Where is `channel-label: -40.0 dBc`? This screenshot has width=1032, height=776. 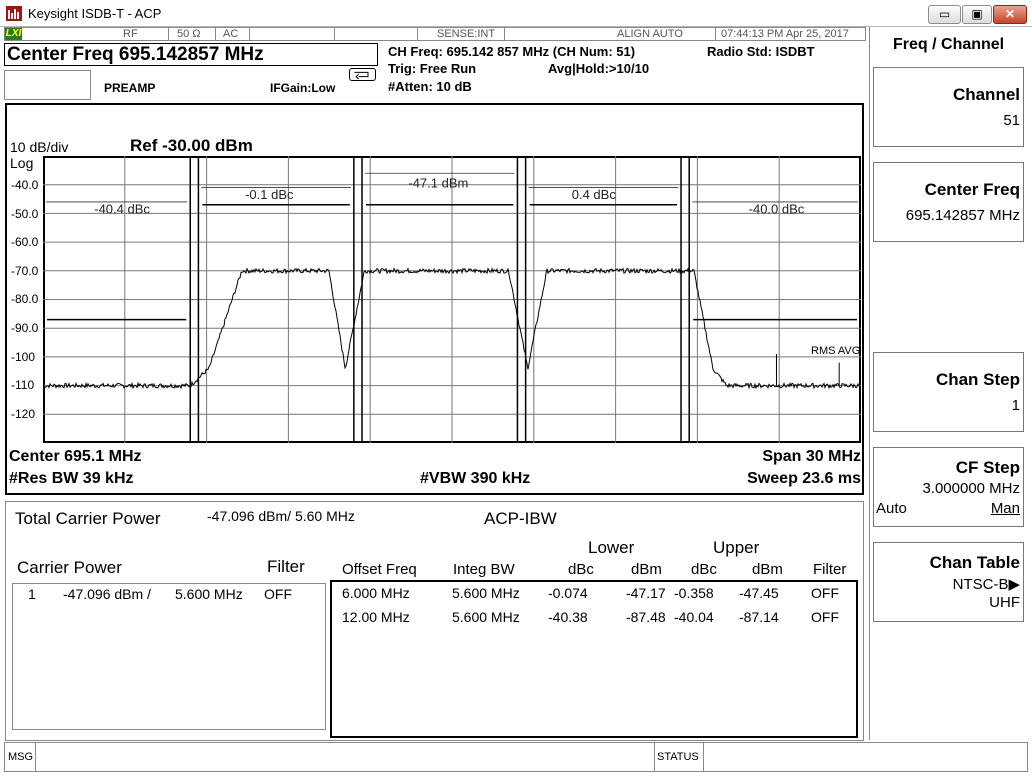
channel-label: -40.0 dBc is located at coordinates (777, 208).